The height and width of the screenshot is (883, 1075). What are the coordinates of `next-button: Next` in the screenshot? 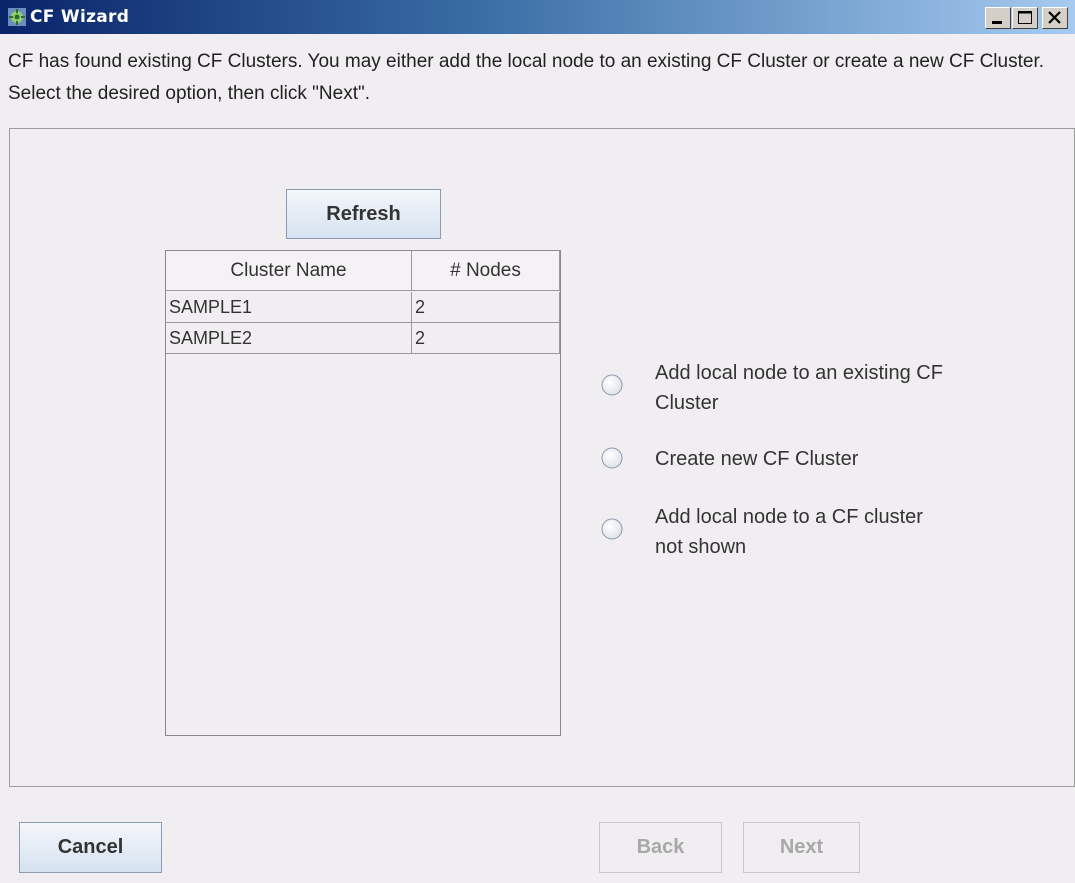 It's located at (801, 847).